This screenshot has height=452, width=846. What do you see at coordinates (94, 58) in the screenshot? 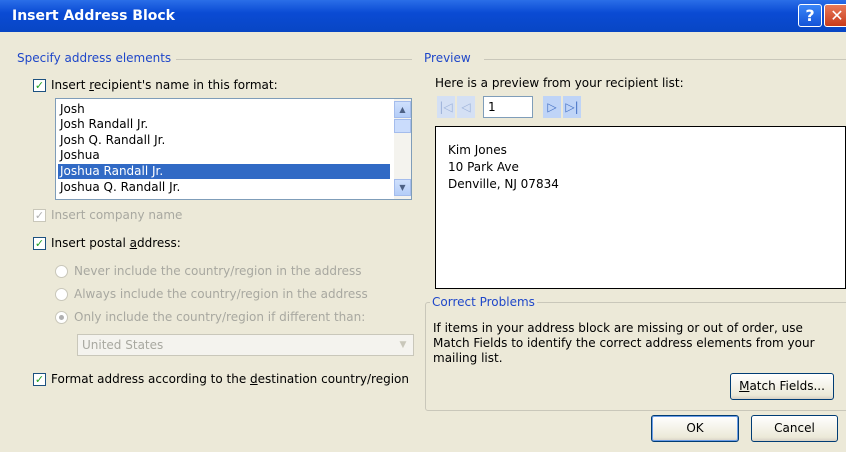
I see `address-elements-group-label: Specify address elements` at bounding box center [94, 58].